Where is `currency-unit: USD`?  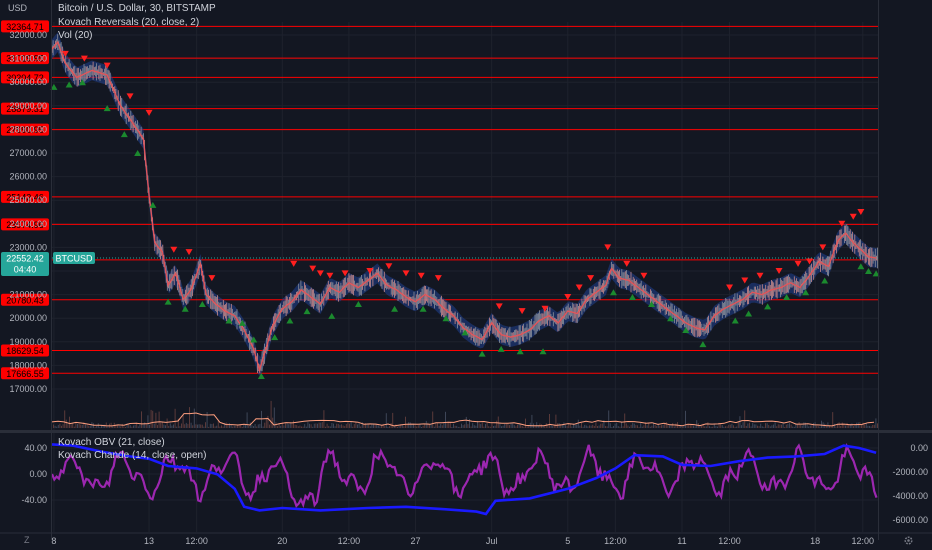
currency-unit: USD is located at coordinates (18, 8).